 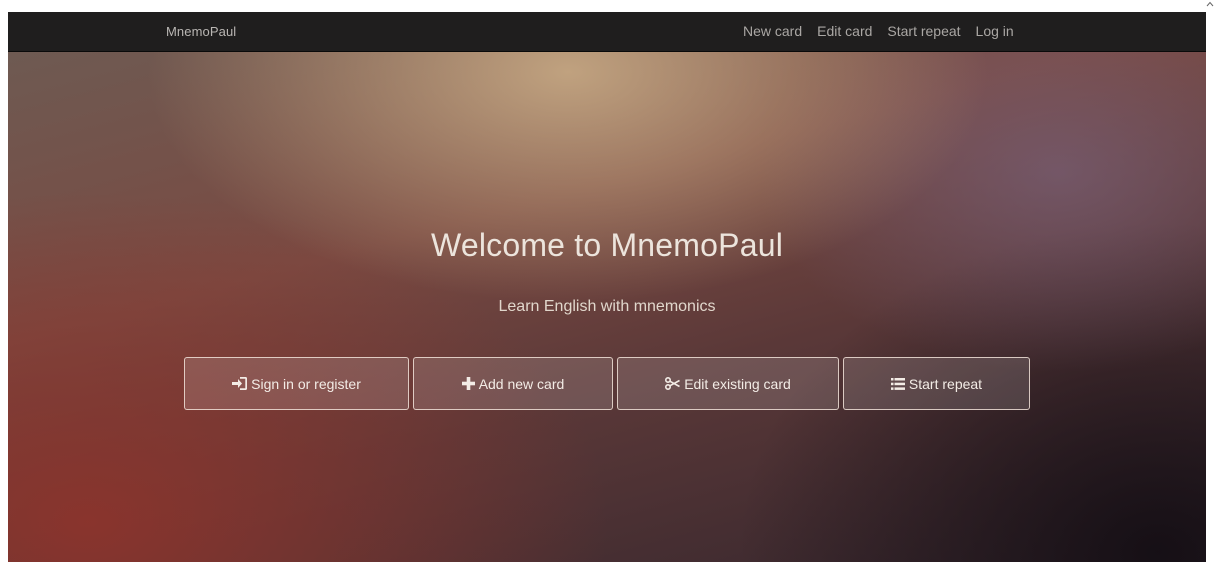 What do you see at coordinates (772, 31) in the screenshot?
I see `nav-new-card-link: New card` at bounding box center [772, 31].